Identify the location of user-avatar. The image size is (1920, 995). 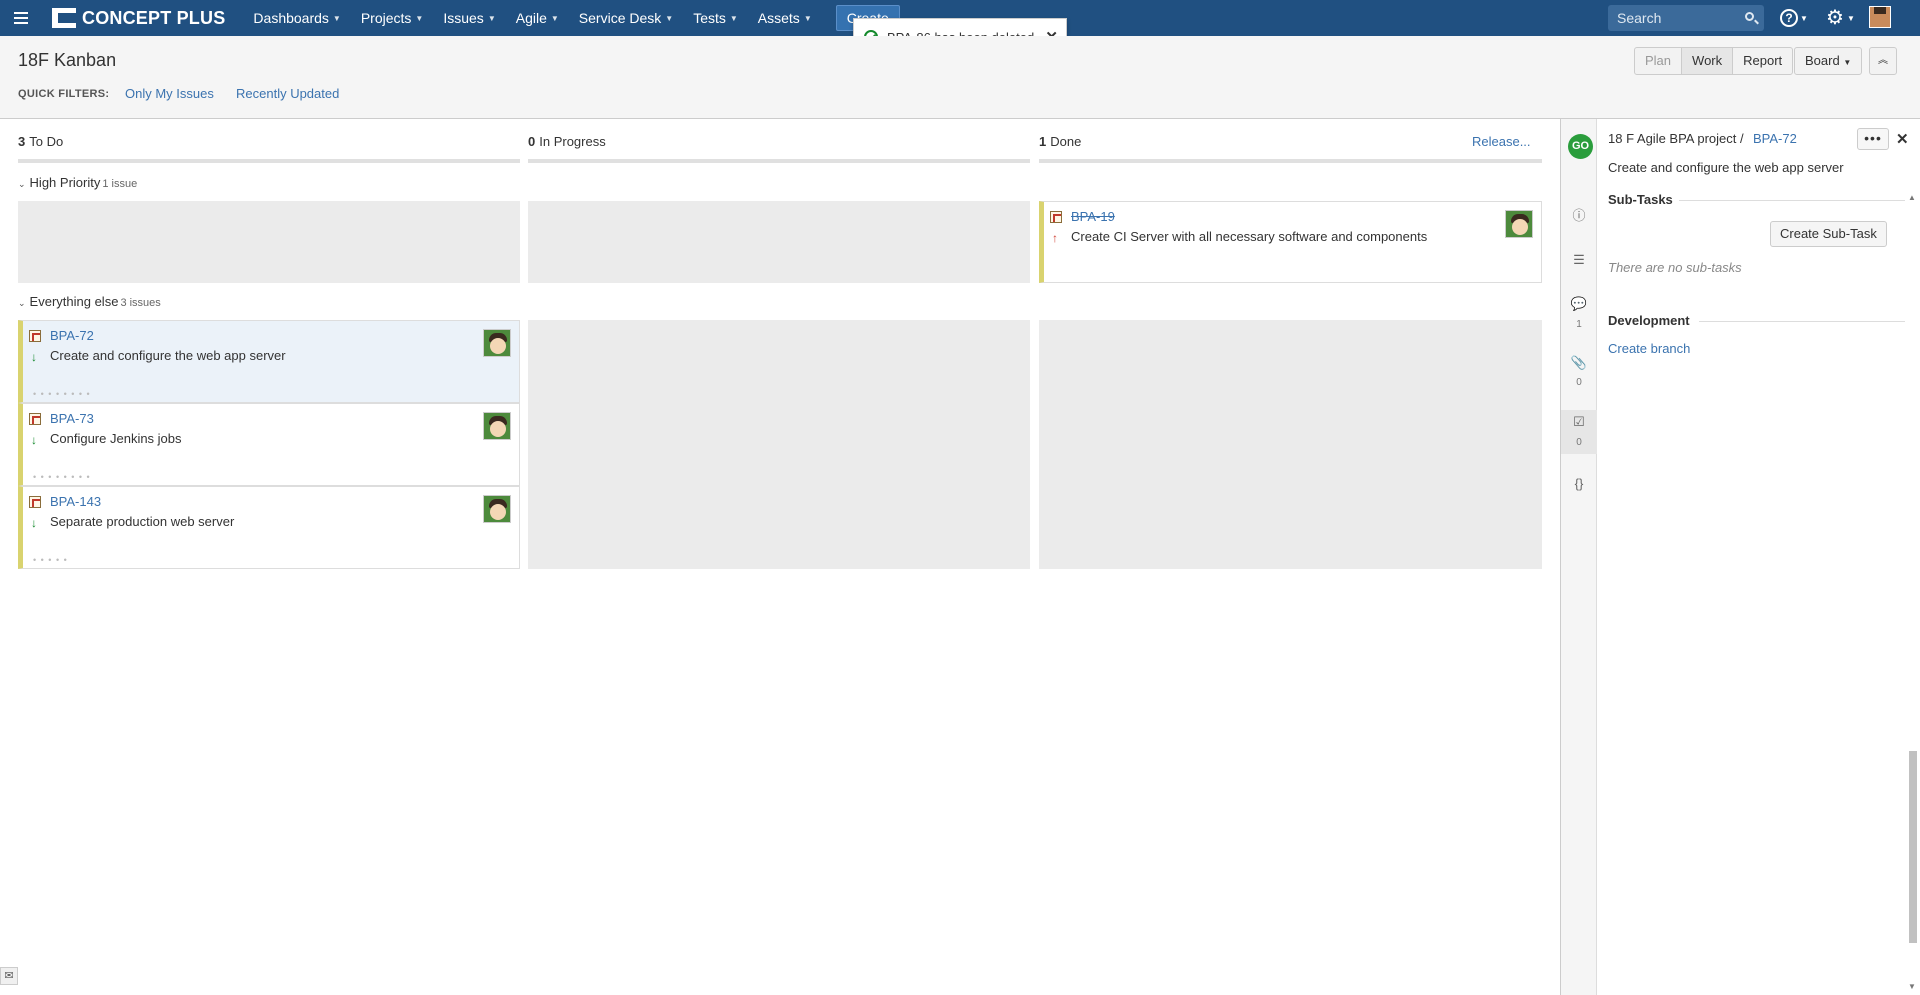
(1880, 17).